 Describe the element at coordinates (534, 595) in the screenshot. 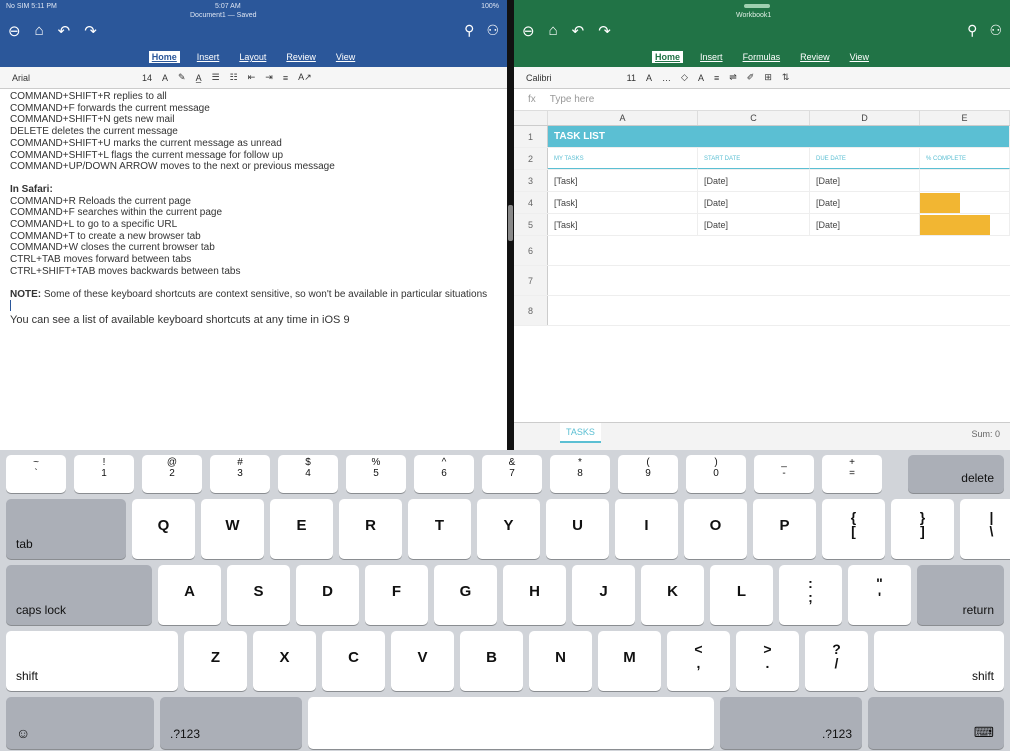

I see `key-h: H` at that location.